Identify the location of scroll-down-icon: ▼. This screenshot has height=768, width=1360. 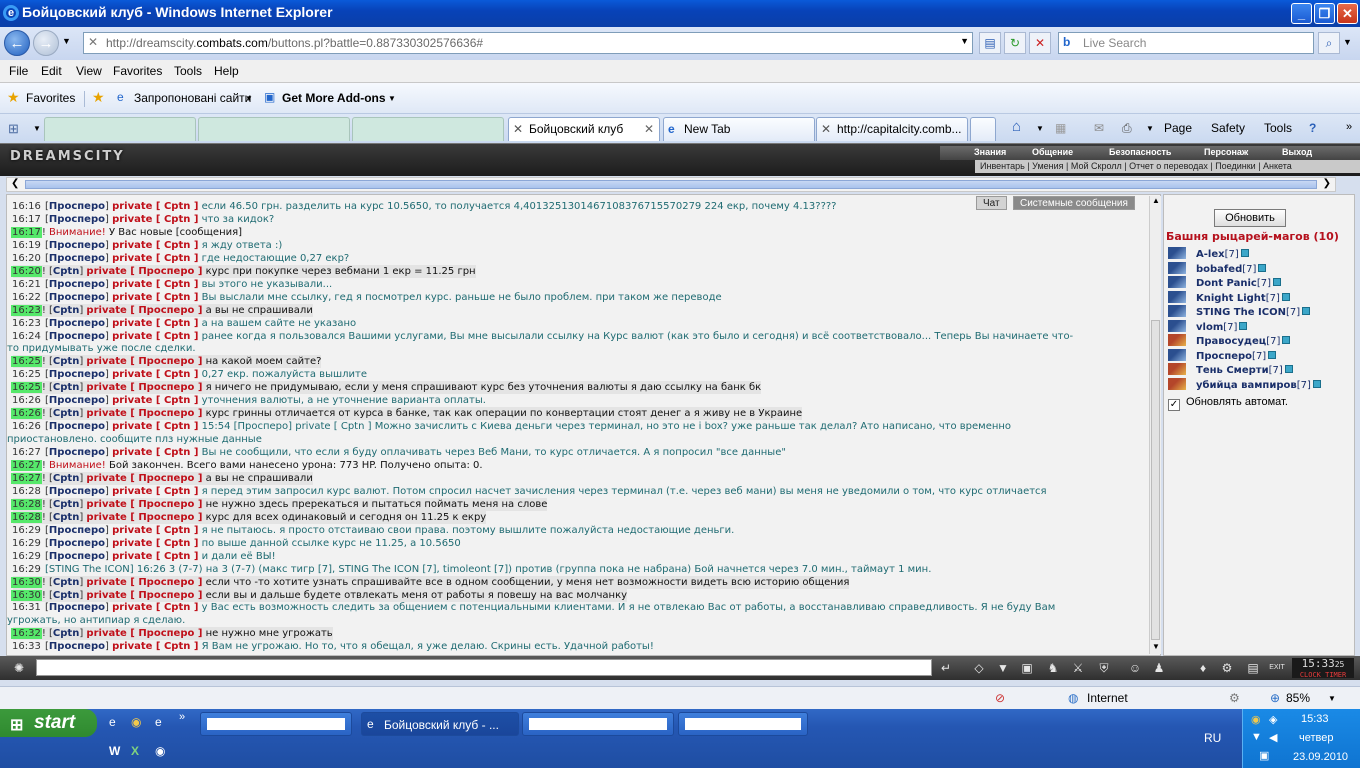
(1156, 646).